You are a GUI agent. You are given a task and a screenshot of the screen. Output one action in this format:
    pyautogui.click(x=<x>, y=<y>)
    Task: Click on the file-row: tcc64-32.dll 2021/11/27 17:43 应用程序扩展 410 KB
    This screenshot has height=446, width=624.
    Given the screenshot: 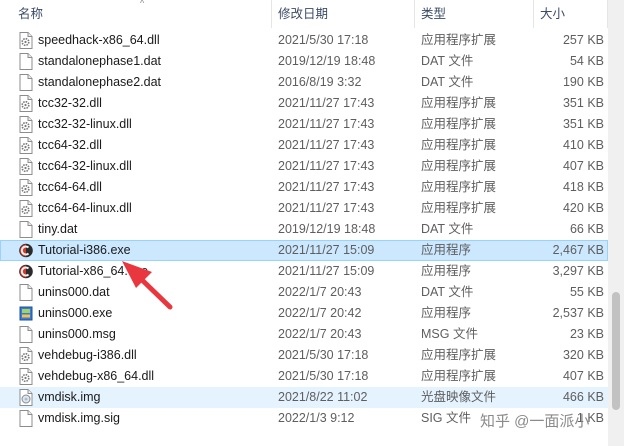 What is the action you would take?
    pyautogui.click(x=304, y=145)
    